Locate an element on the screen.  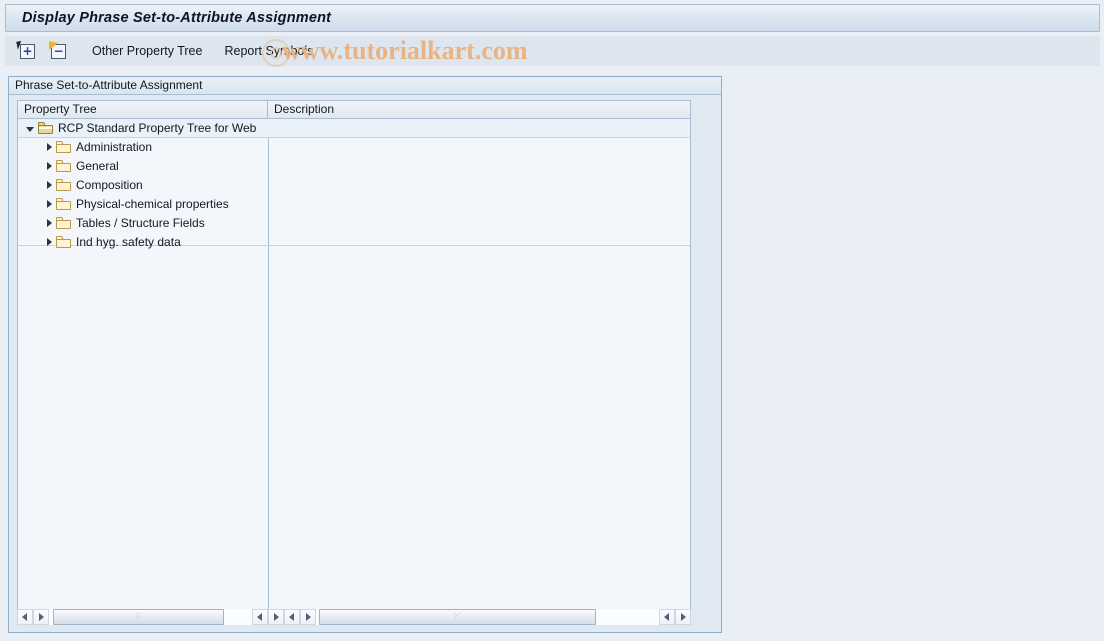
tree-node-label: RCP Standard Property Tree for Web is located at coordinates (157, 128).